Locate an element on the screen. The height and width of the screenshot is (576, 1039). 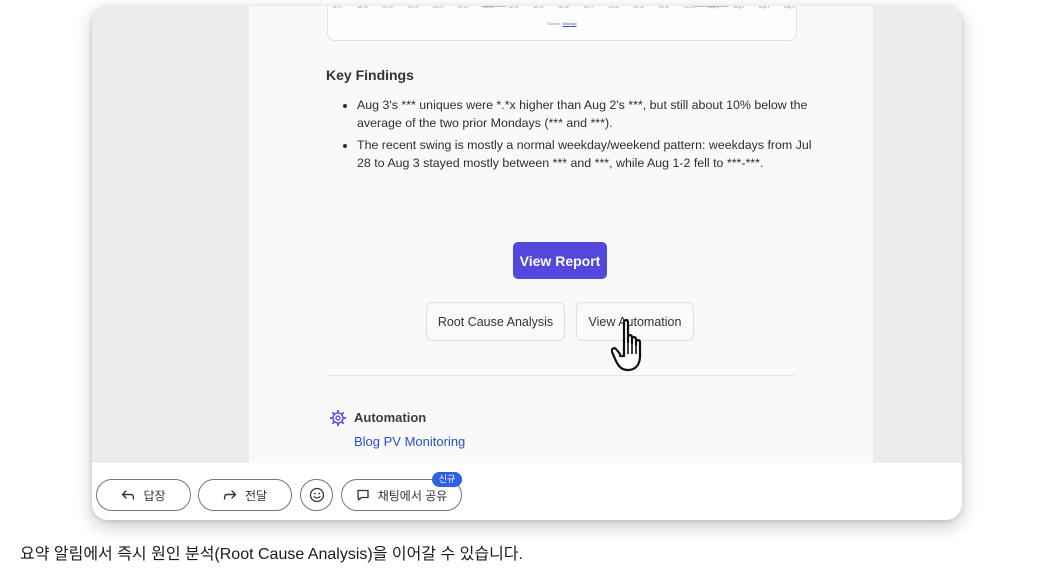
view-report-button: View Report is located at coordinates (560, 260).